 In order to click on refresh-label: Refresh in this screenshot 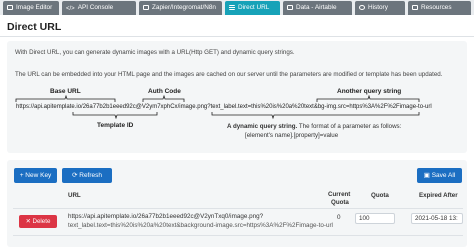, I will do `click(91, 175)`.